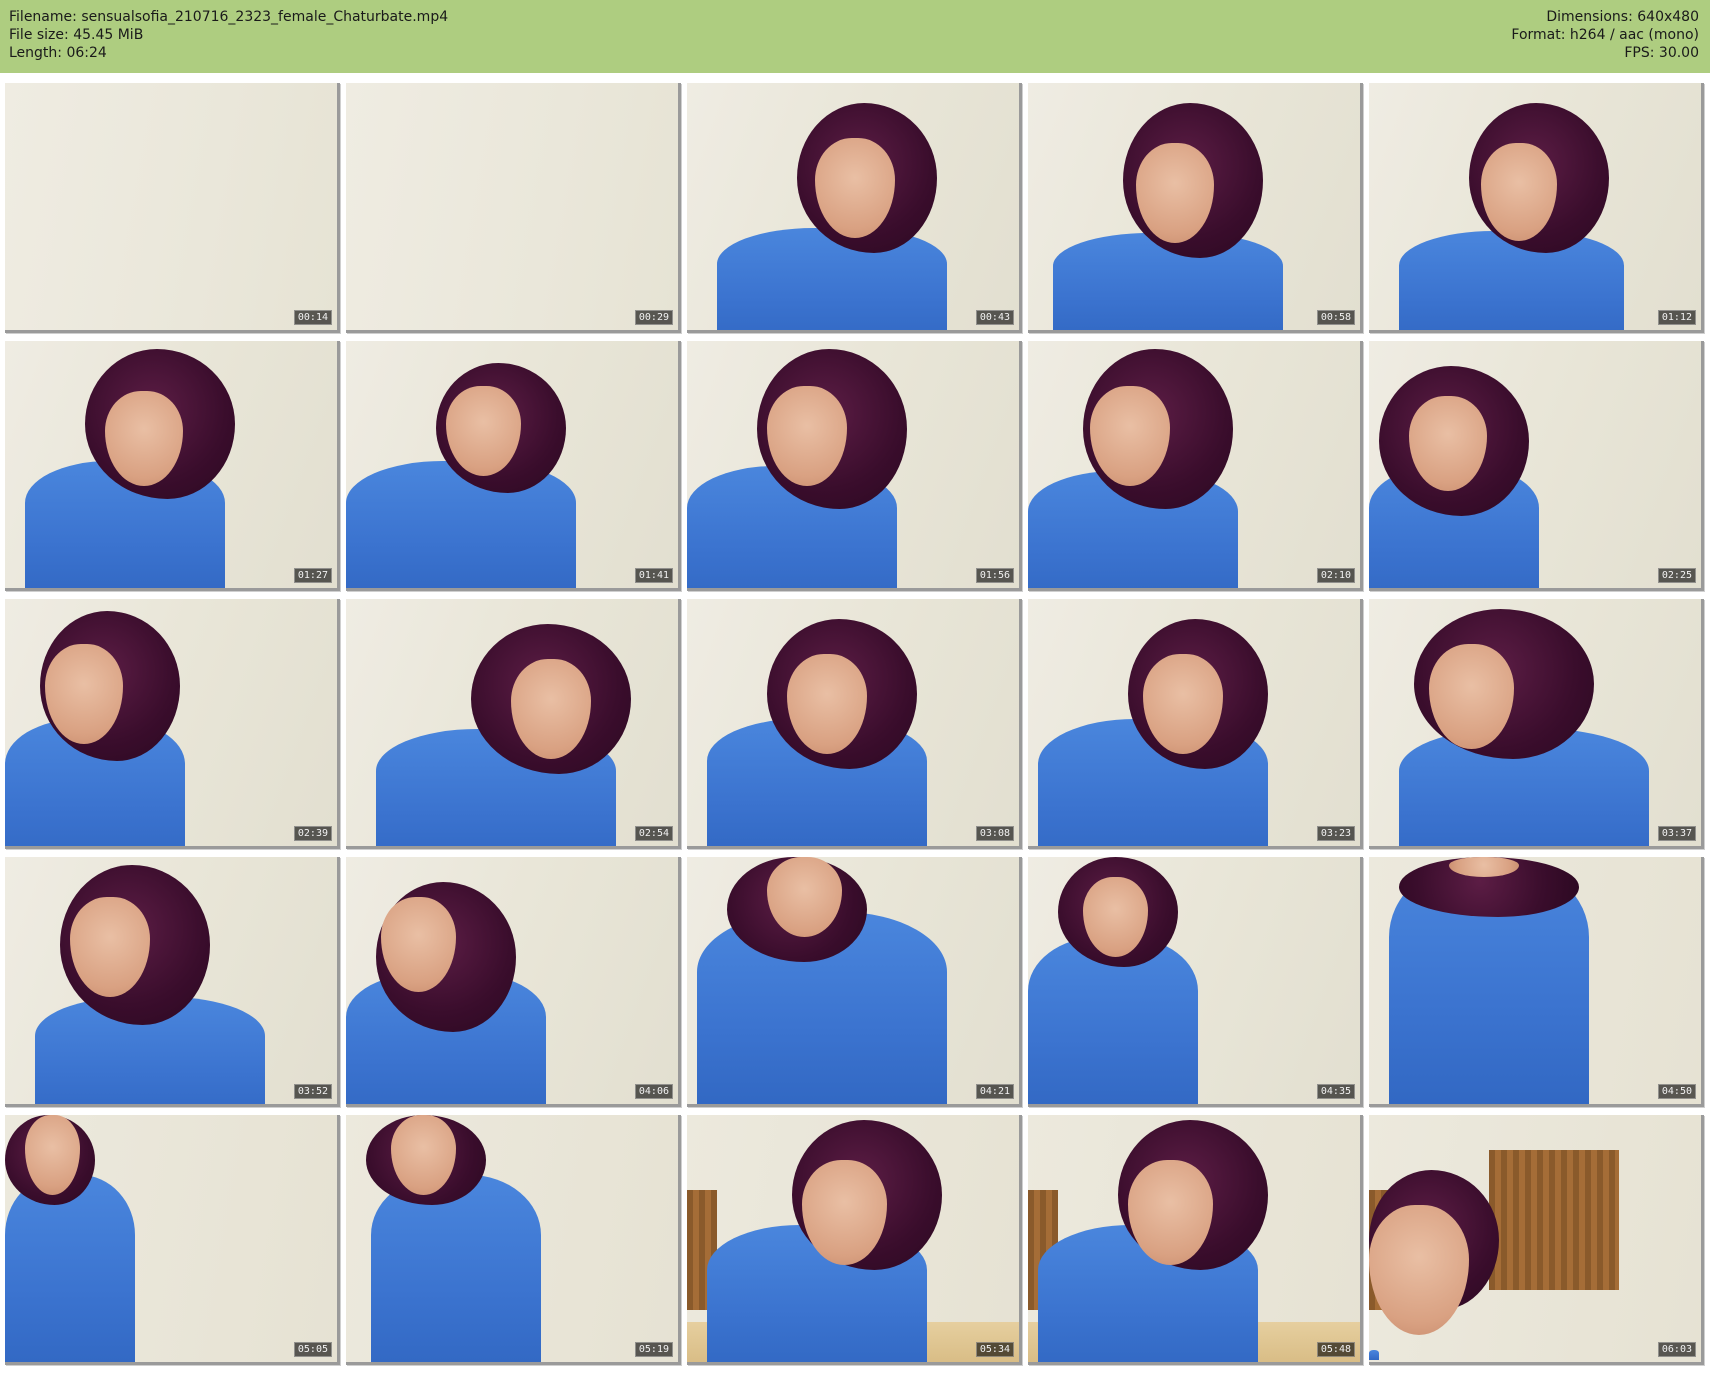 This screenshot has width=1710, height=1373. What do you see at coordinates (1335, 317) in the screenshot?
I see `timestamp-label: 00:58` at bounding box center [1335, 317].